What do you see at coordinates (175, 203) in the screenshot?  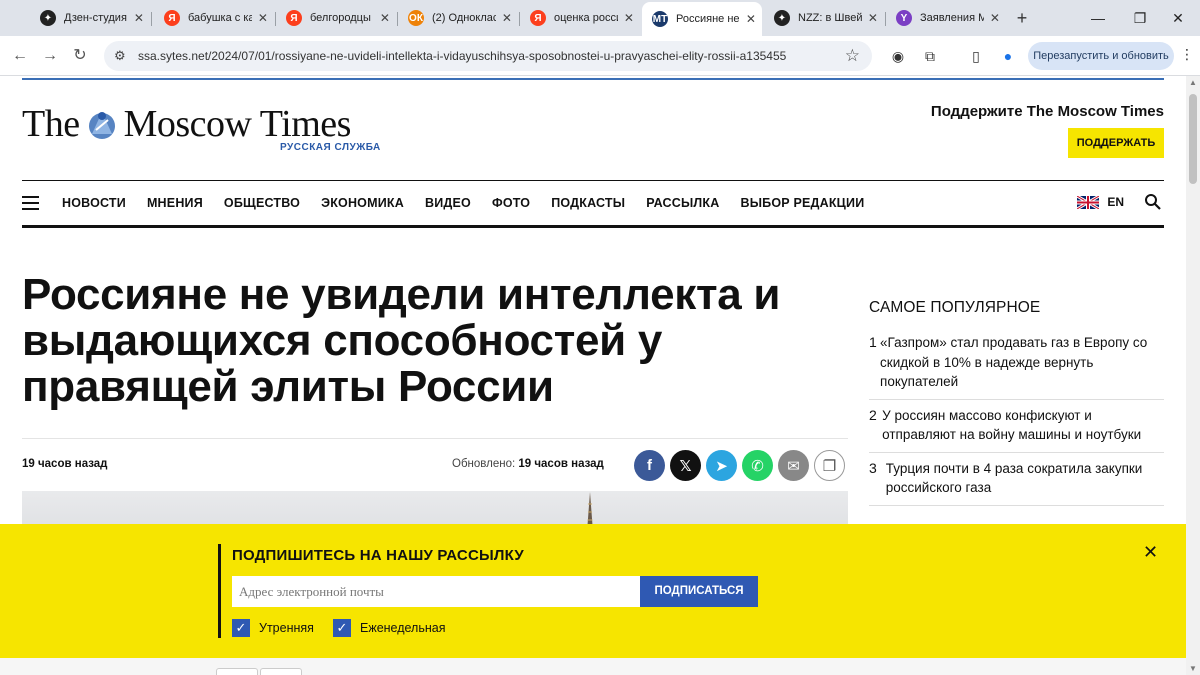 I see `nav-item: МНЕНИЯ` at bounding box center [175, 203].